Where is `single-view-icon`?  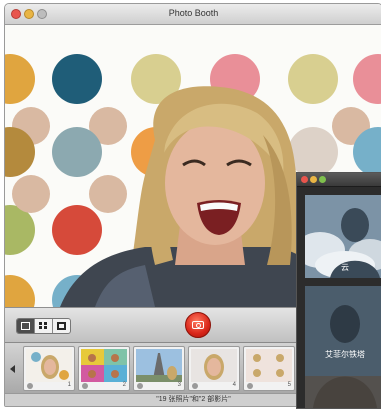 single-view-icon is located at coordinates (25, 326).